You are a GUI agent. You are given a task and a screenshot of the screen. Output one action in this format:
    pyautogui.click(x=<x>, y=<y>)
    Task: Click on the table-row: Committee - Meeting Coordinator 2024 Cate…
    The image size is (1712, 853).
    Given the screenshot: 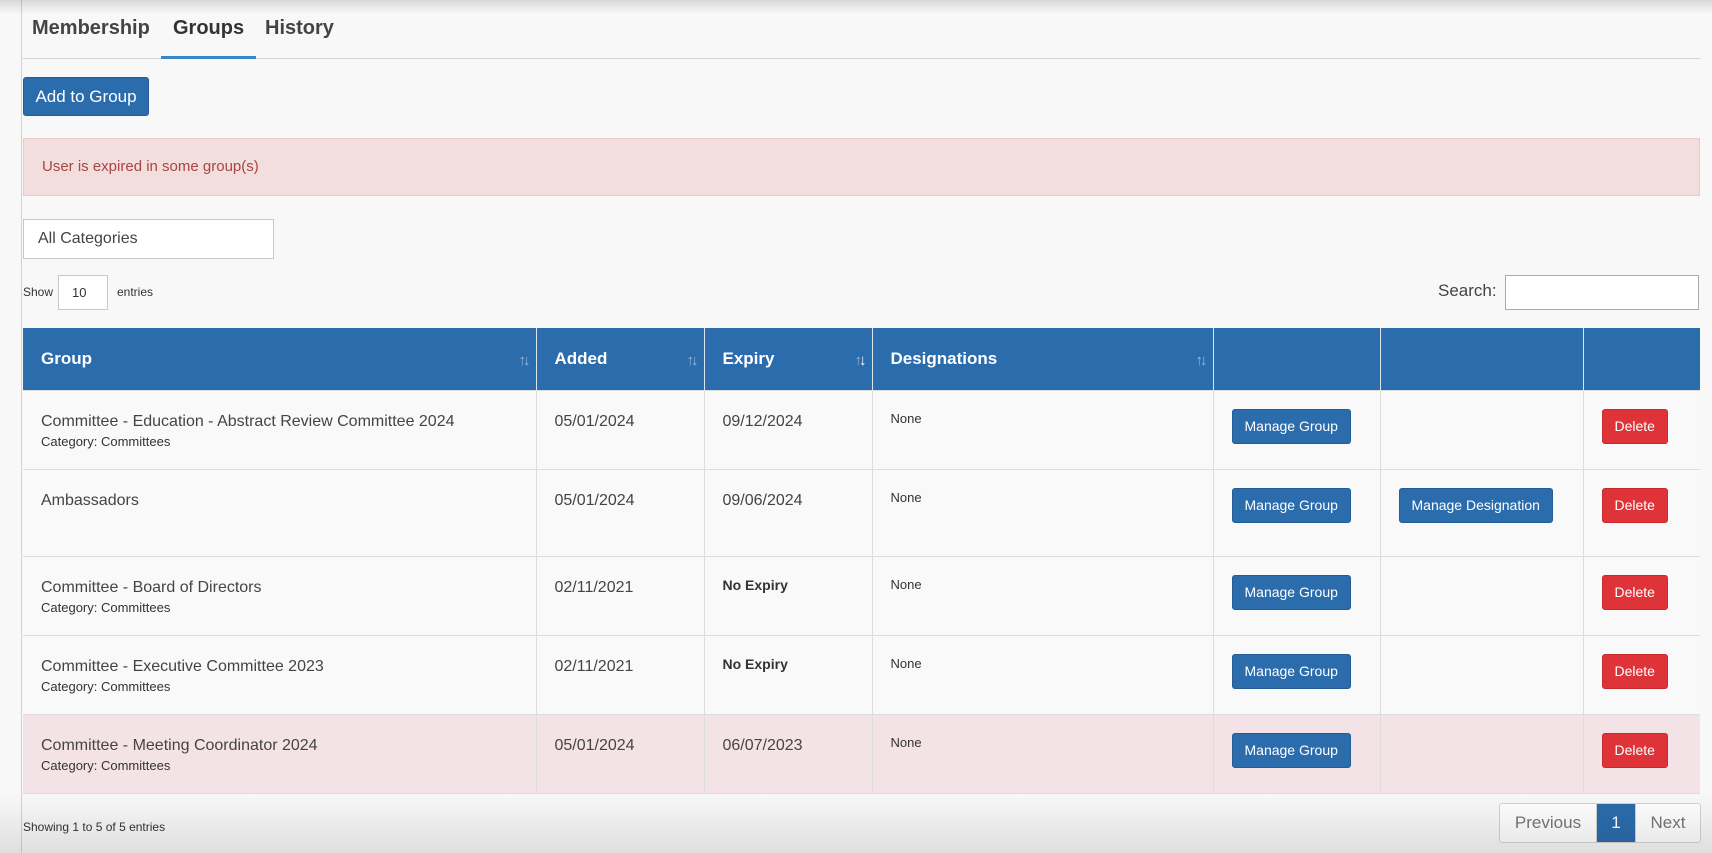 What is the action you would take?
    pyautogui.click(x=861, y=753)
    